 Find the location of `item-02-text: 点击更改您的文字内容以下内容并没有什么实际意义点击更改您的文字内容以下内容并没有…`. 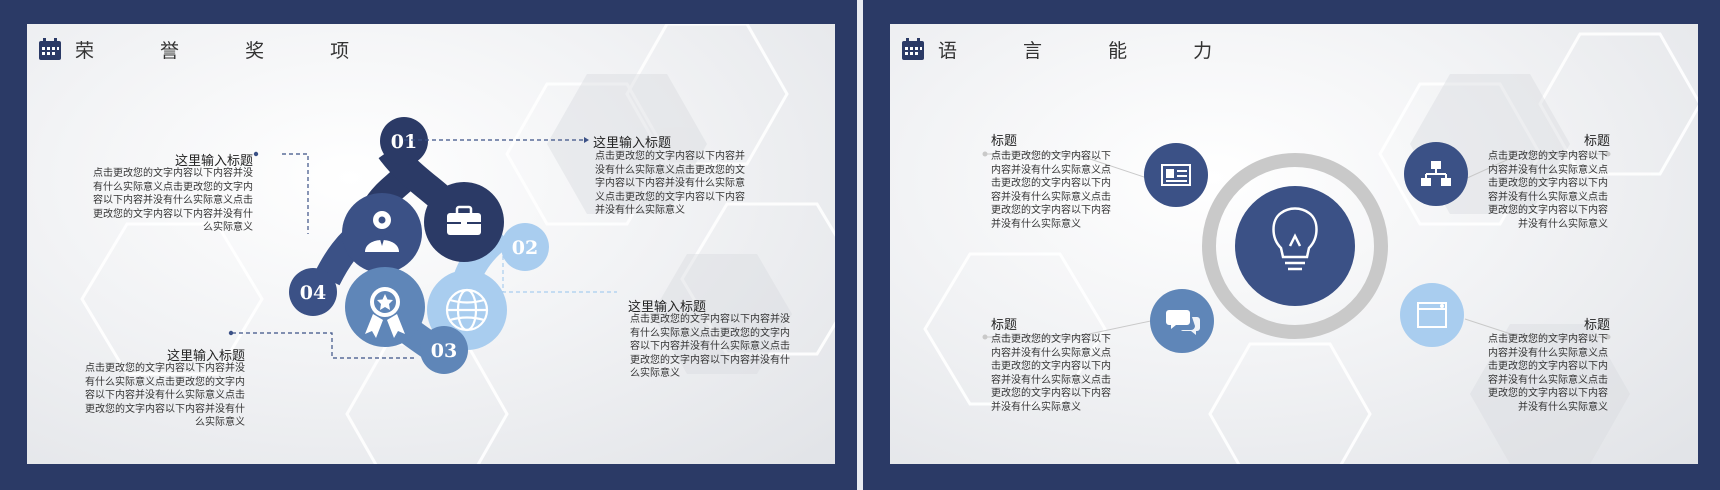

item-02-text: 点击更改您的文字内容以下内容并没有什么实际意义点击更改您的文字内容以下内容并没有… is located at coordinates (710, 346).